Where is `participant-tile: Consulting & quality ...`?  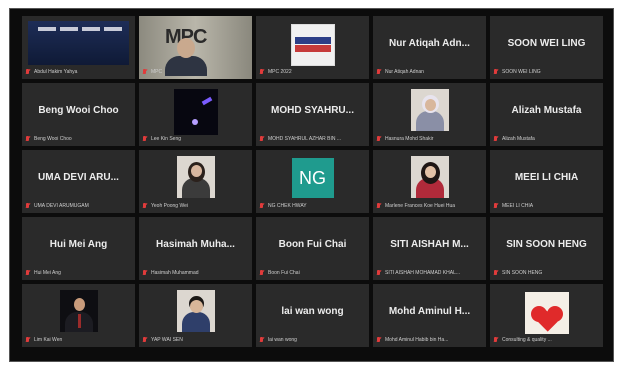 participant-tile: Consulting & quality ... is located at coordinates (546, 315).